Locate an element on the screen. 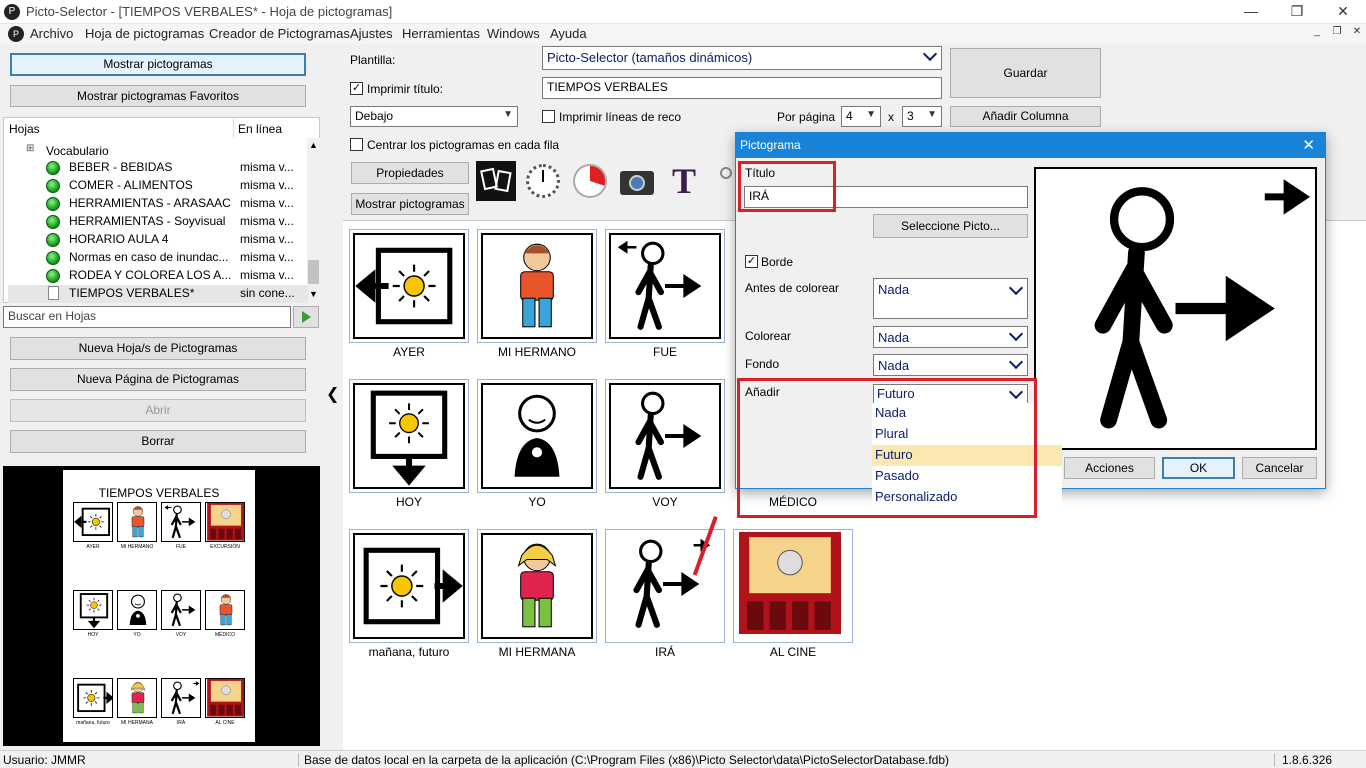  pictogram-label: HOY is located at coordinates (409, 502).